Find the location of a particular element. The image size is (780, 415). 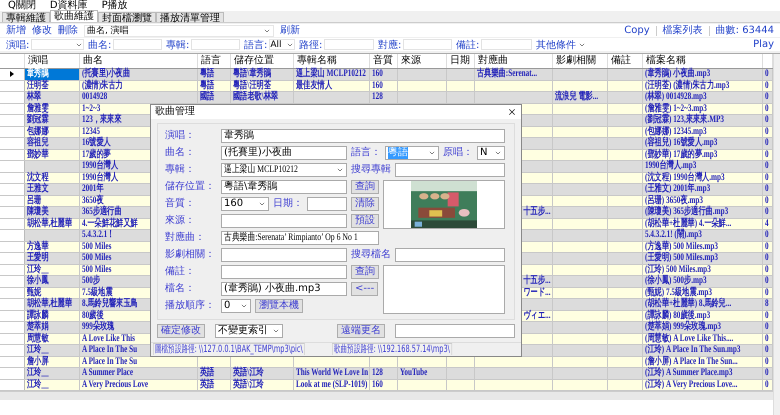

table-cell: 楚萃娟 is located at coordinates (38, 327).